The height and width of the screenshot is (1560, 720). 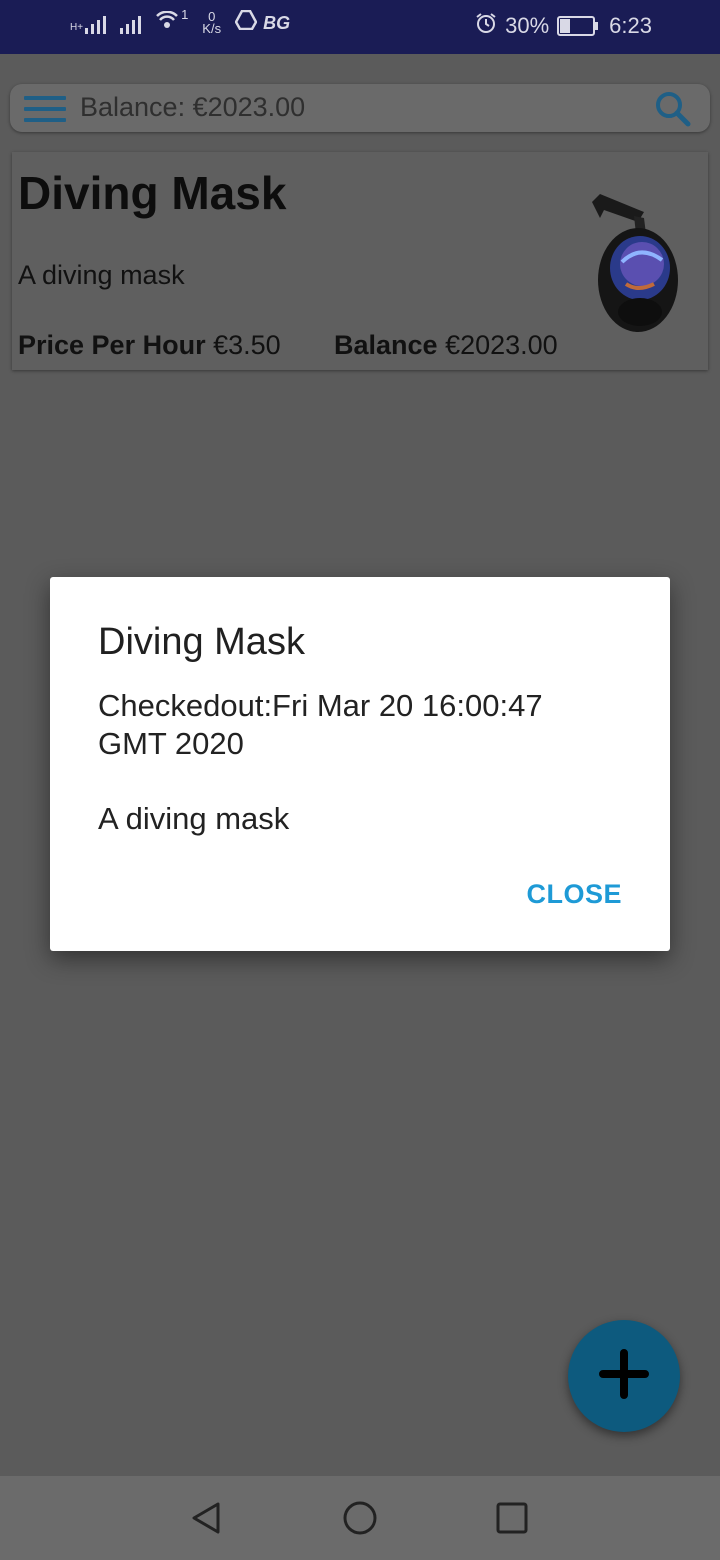 What do you see at coordinates (512, 1520) in the screenshot?
I see `recents-icon` at bounding box center [512, 1520].